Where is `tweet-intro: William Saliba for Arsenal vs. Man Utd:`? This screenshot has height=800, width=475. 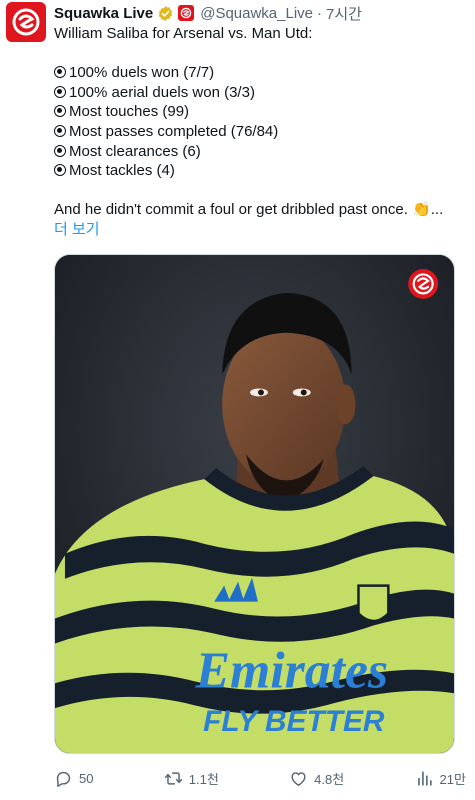
tweet-intro: William Saliba for Arsenal vs. Man Utd: is located at coordinates (183, 33).